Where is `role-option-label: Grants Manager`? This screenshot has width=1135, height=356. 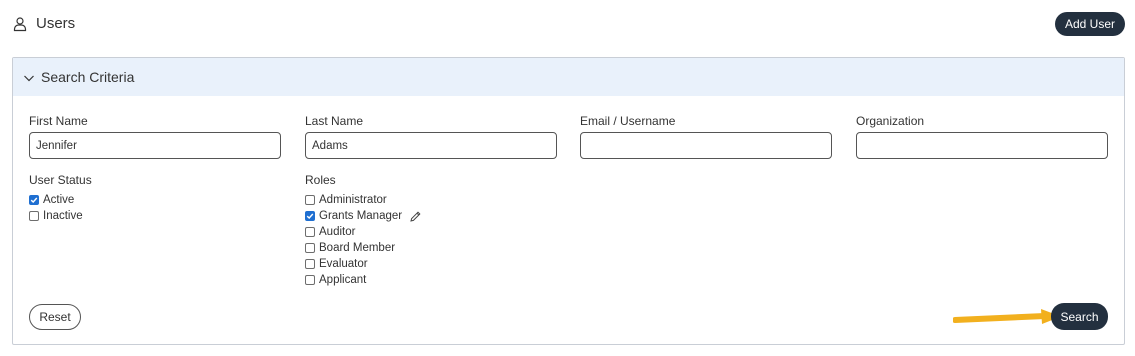 role-option-label: Grants Manager is located at coordinates (361, 216).